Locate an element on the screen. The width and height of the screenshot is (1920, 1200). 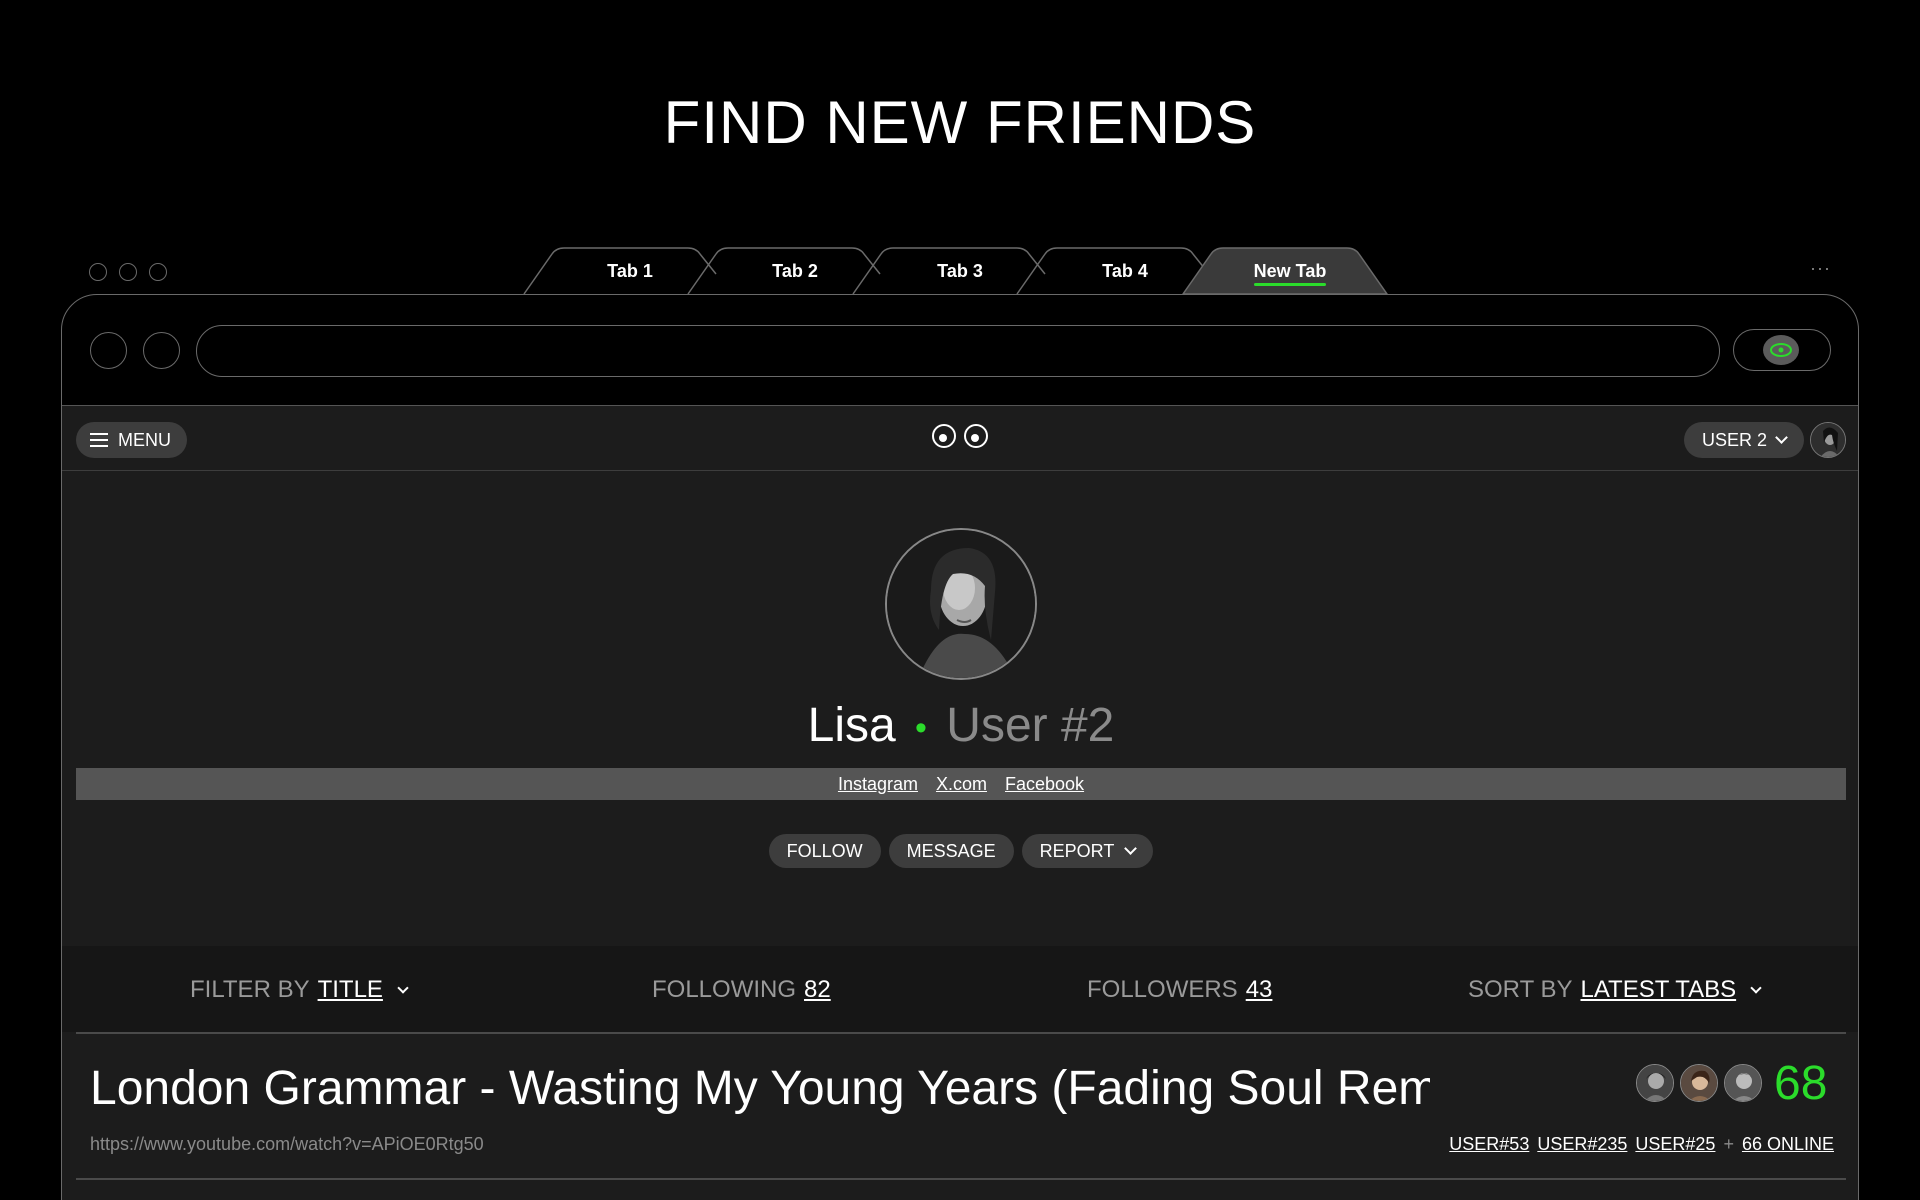
filter-dropdown: FILTER BY TITLE is located at coordinates (299, 990).